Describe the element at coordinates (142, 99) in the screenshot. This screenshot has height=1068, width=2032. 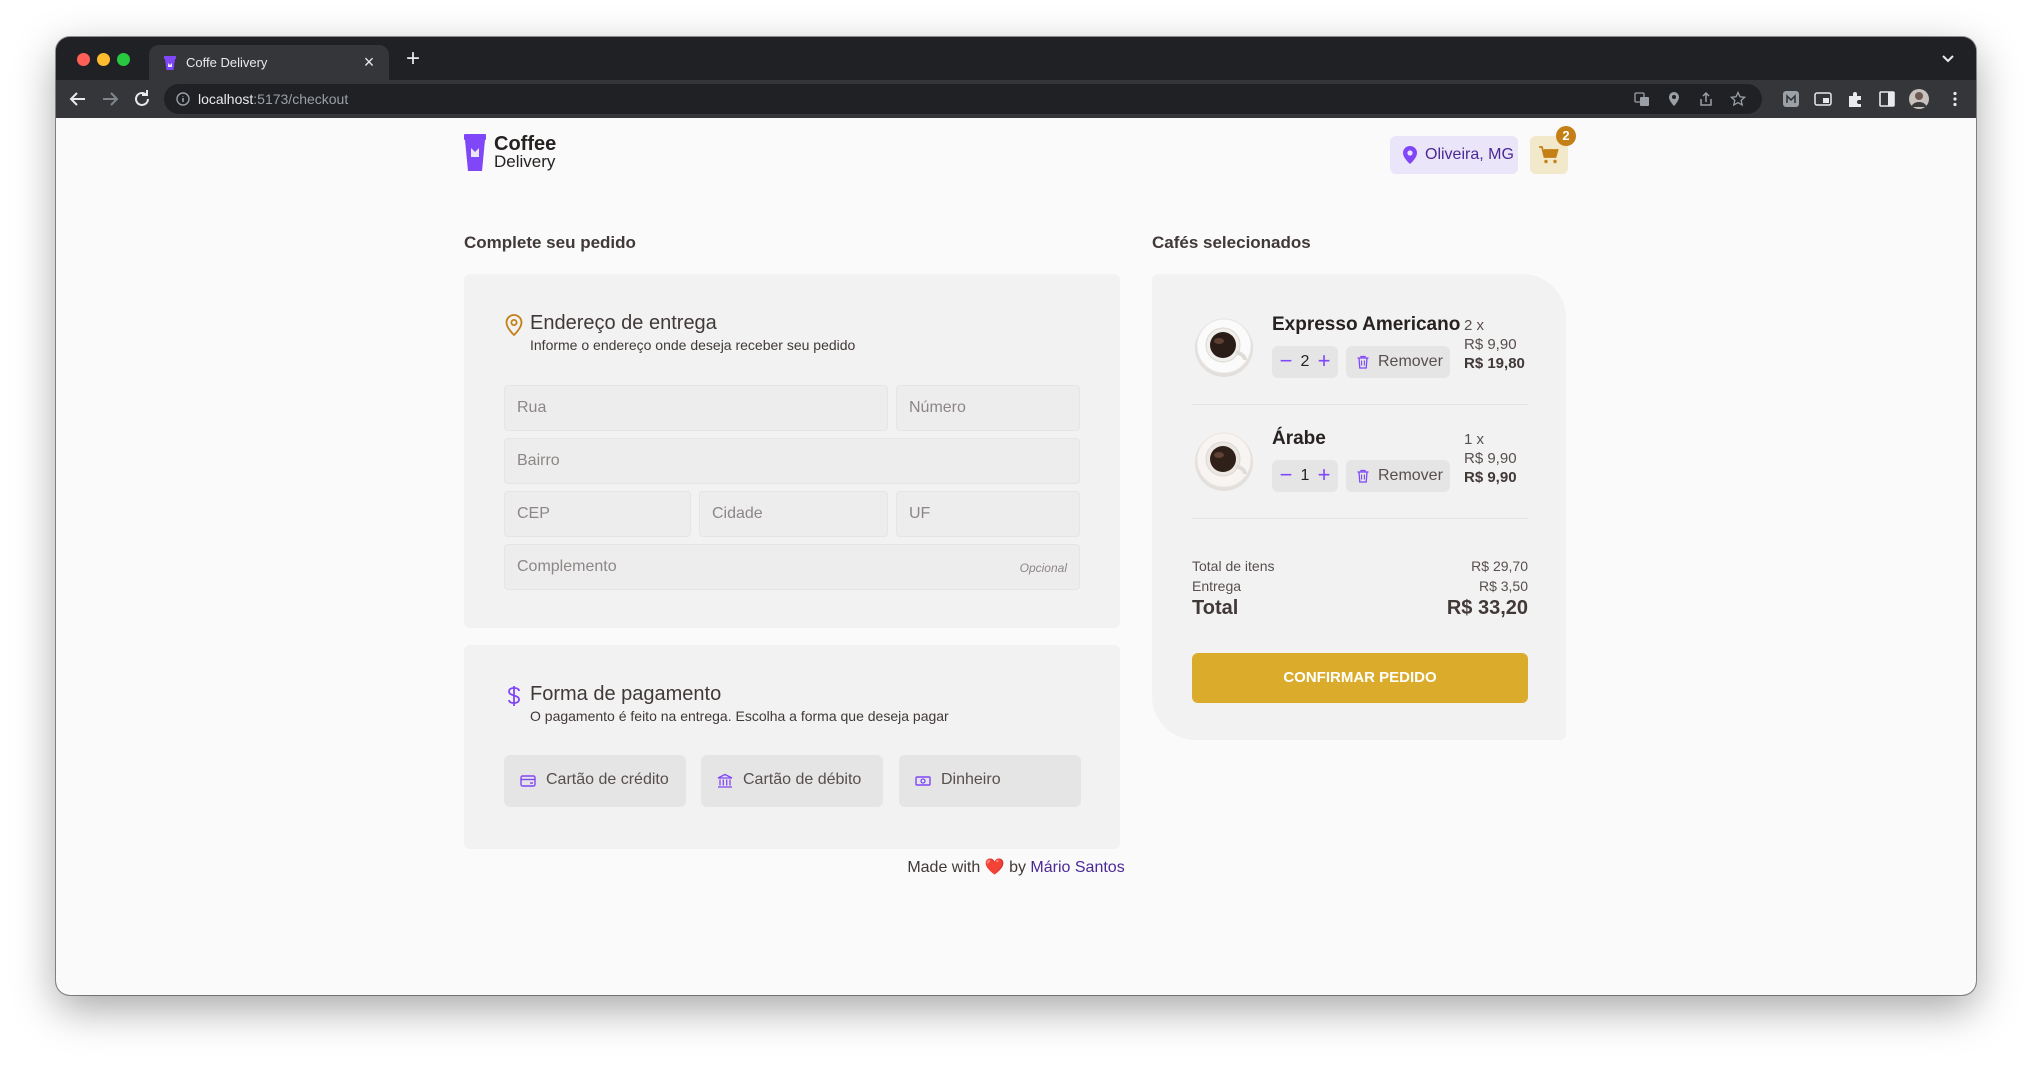
I see `reload-icon` at that location.